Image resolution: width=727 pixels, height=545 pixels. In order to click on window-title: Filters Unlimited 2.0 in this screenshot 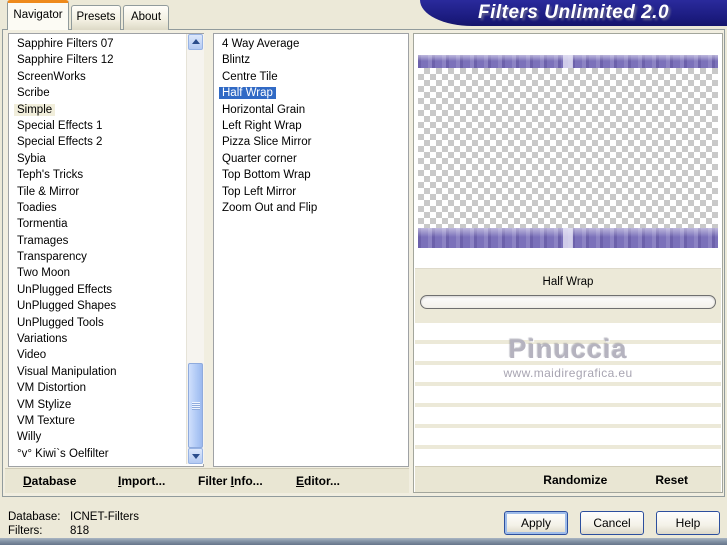, I will do `click(573, 13)`.